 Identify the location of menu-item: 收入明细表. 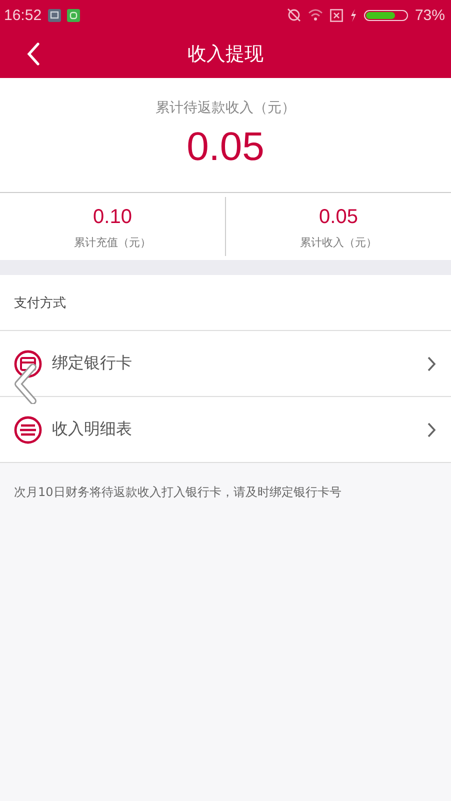
(225, 430).